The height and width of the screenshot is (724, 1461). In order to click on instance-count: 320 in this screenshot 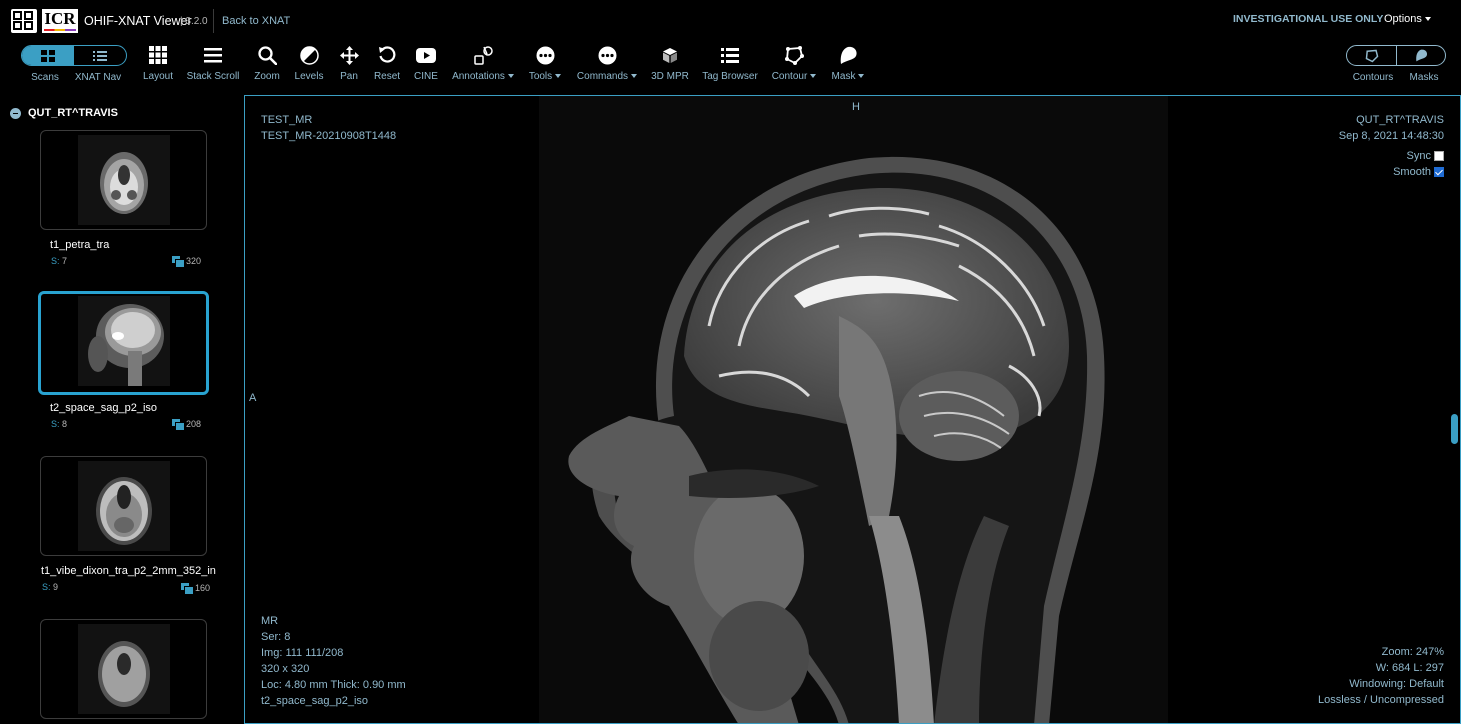, I will do `click(186, 262)`.